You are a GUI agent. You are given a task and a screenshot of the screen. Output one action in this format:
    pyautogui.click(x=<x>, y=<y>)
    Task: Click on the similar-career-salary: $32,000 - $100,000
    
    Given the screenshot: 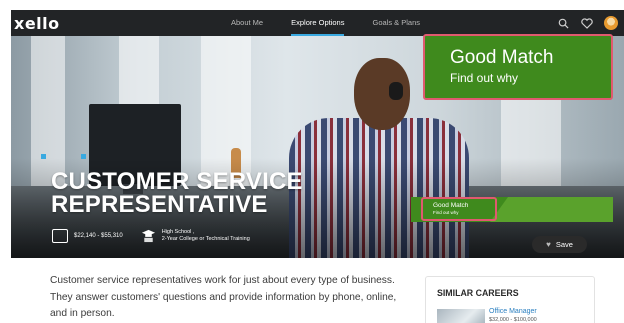 What is the action you would take?
    pyautogui.click(x=513, y=320)
    